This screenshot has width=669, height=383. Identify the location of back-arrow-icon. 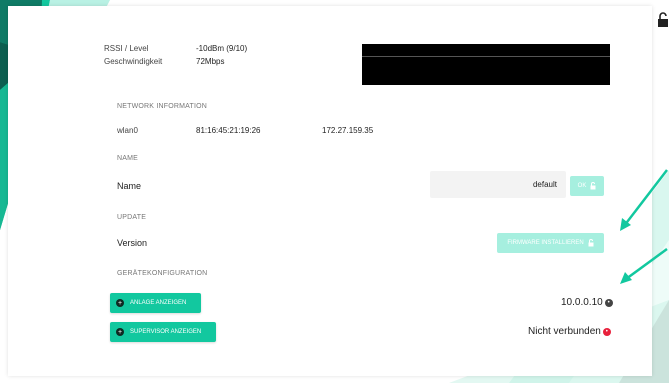
(19, 19).